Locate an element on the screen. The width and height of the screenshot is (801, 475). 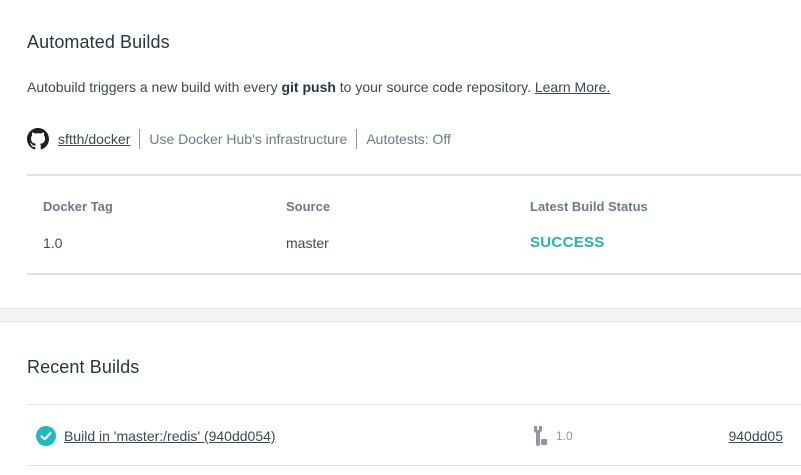
learn-more-link: Learn More. is located at coordinates (572, 87).